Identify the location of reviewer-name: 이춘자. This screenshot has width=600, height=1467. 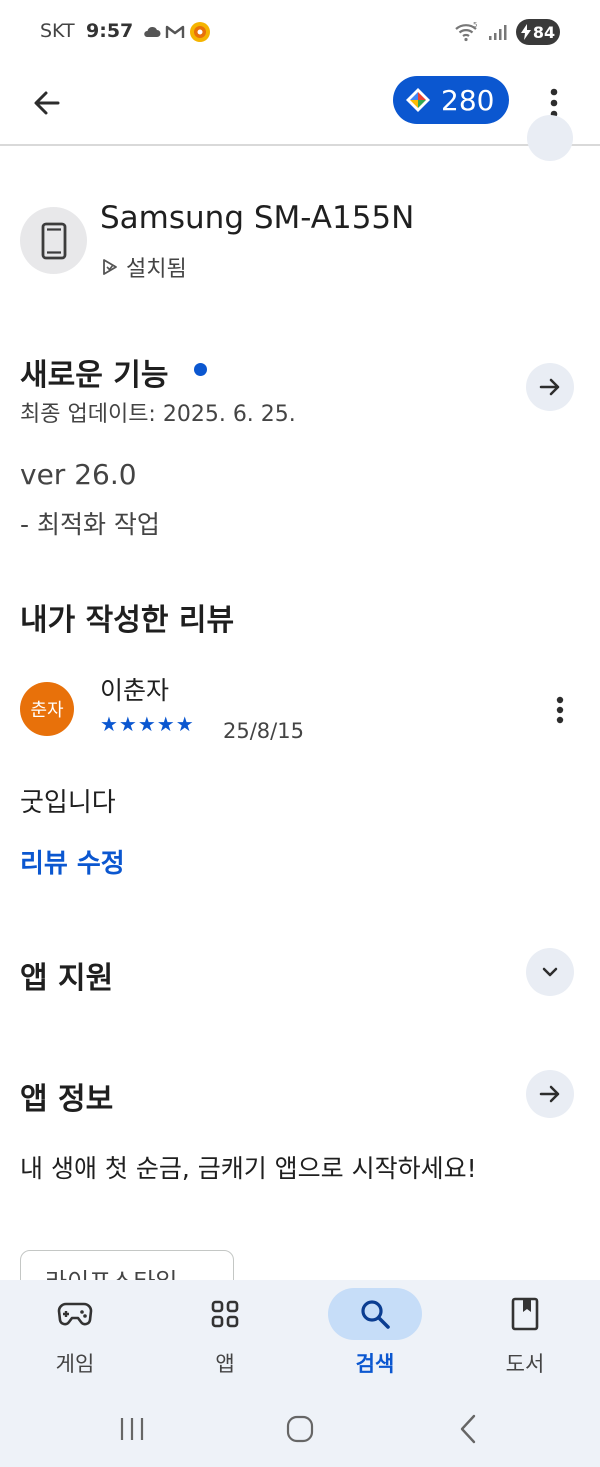
(135, 690).